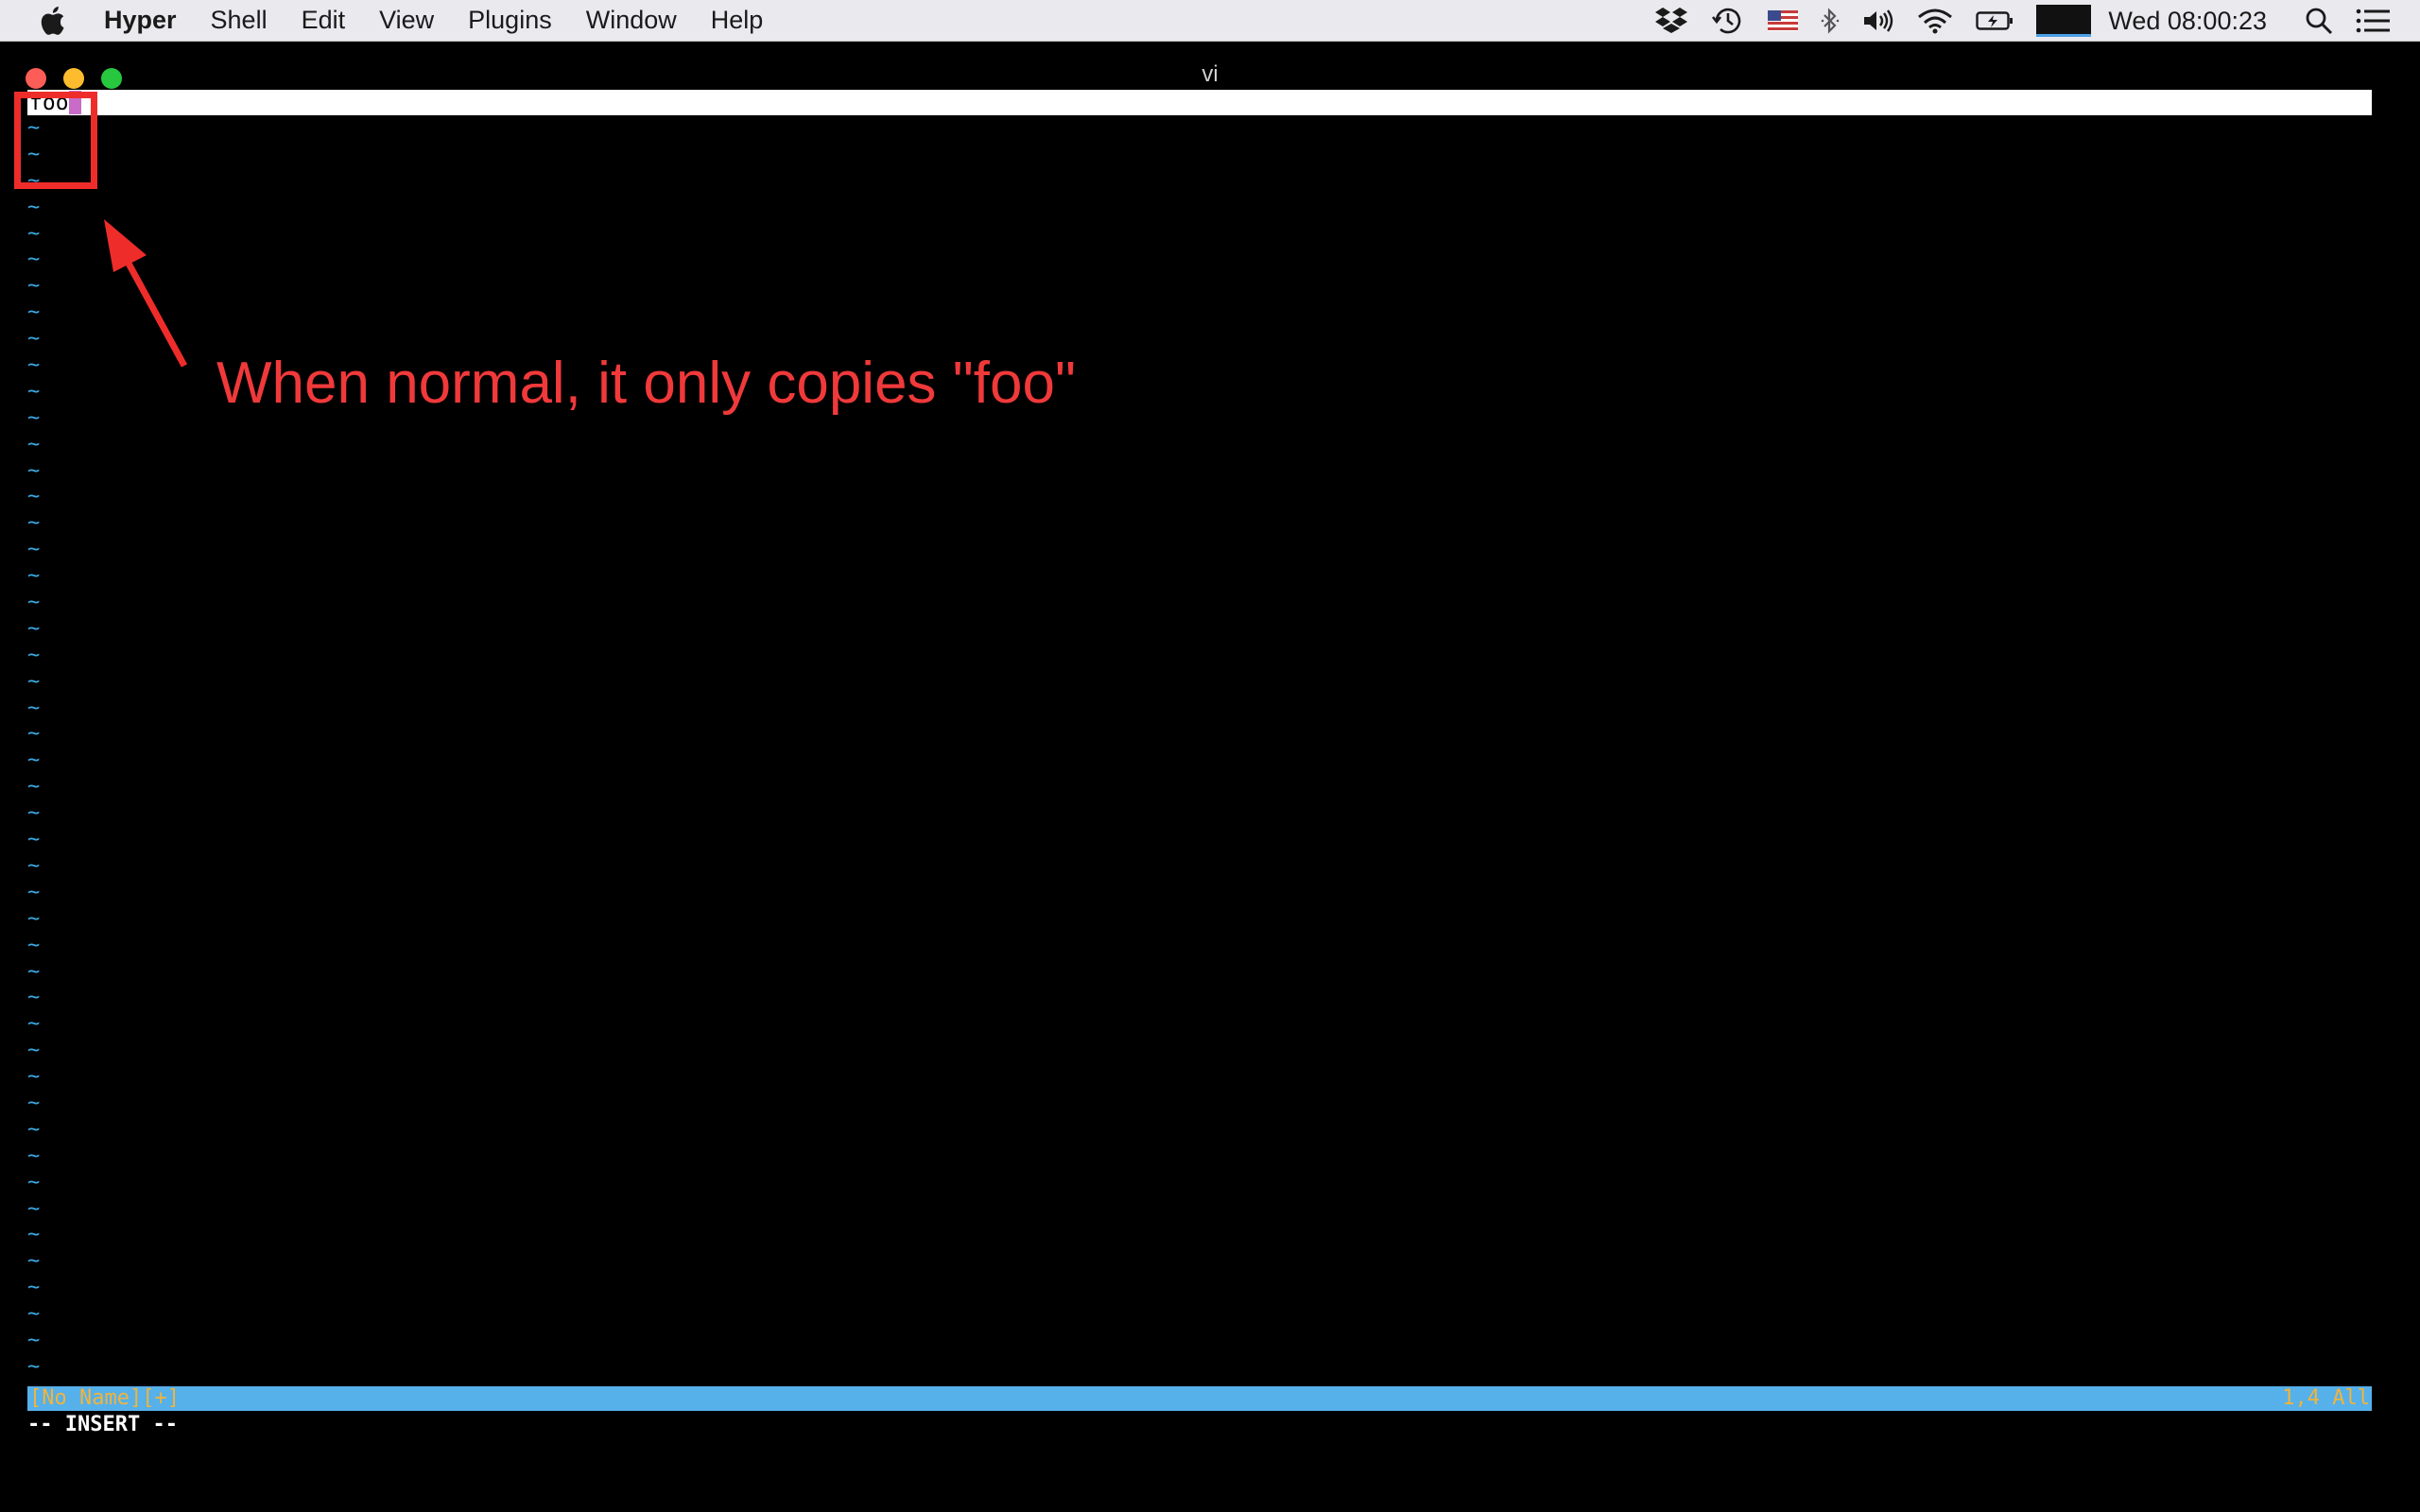 The width and height of the screenshot is (2420, 1512). What do you see at coordinates (1199, 1398) in the screenshot?
I see `vim-status-line: [No Name][+] 1,4 All` at bounding box center [1199, 1398].